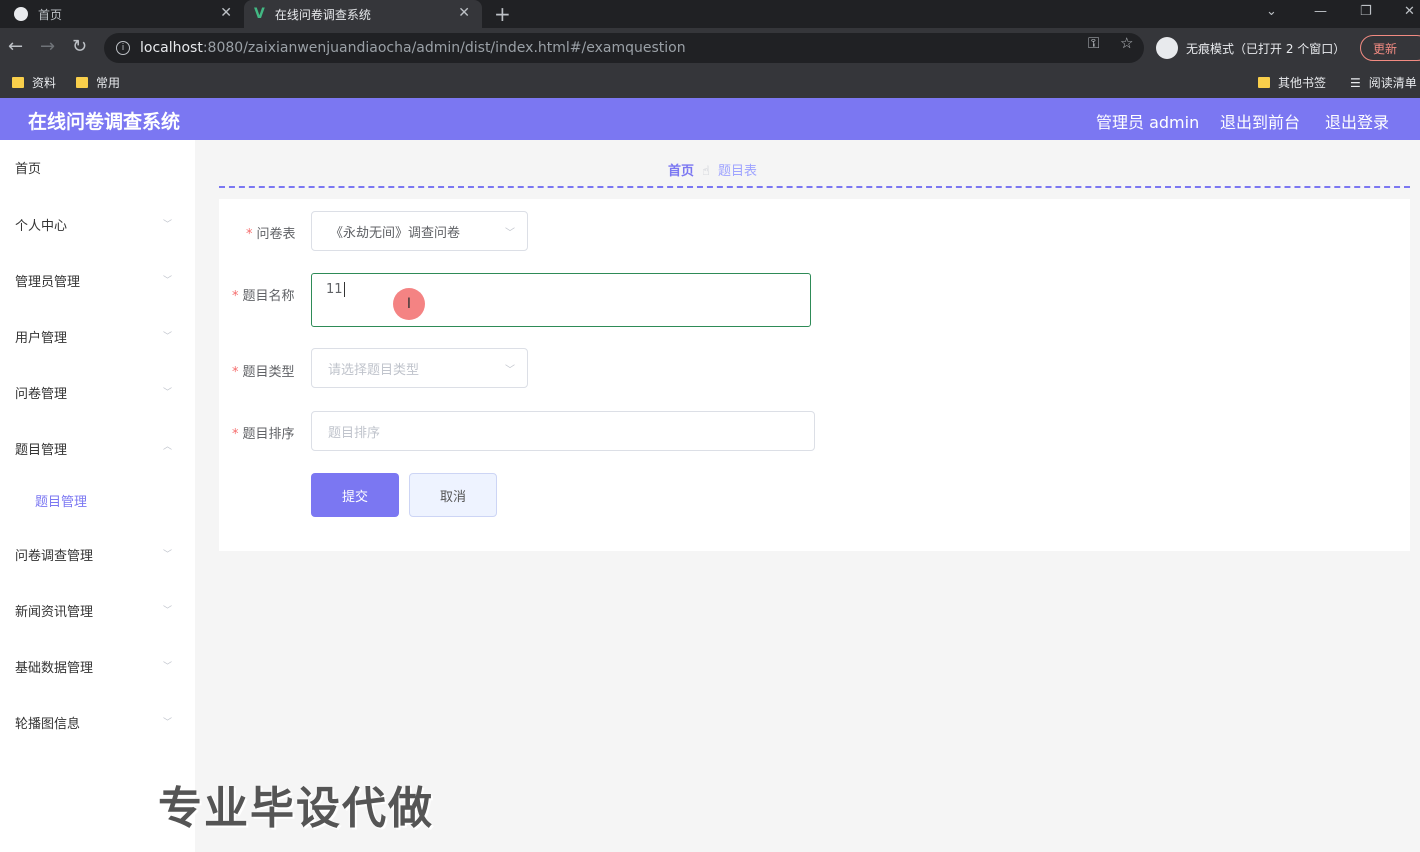  What do you see at coordinates (354, 433) in the screenshot?
I see `question-order-placeholder: 题目排序` at bounding box center [354, 433].